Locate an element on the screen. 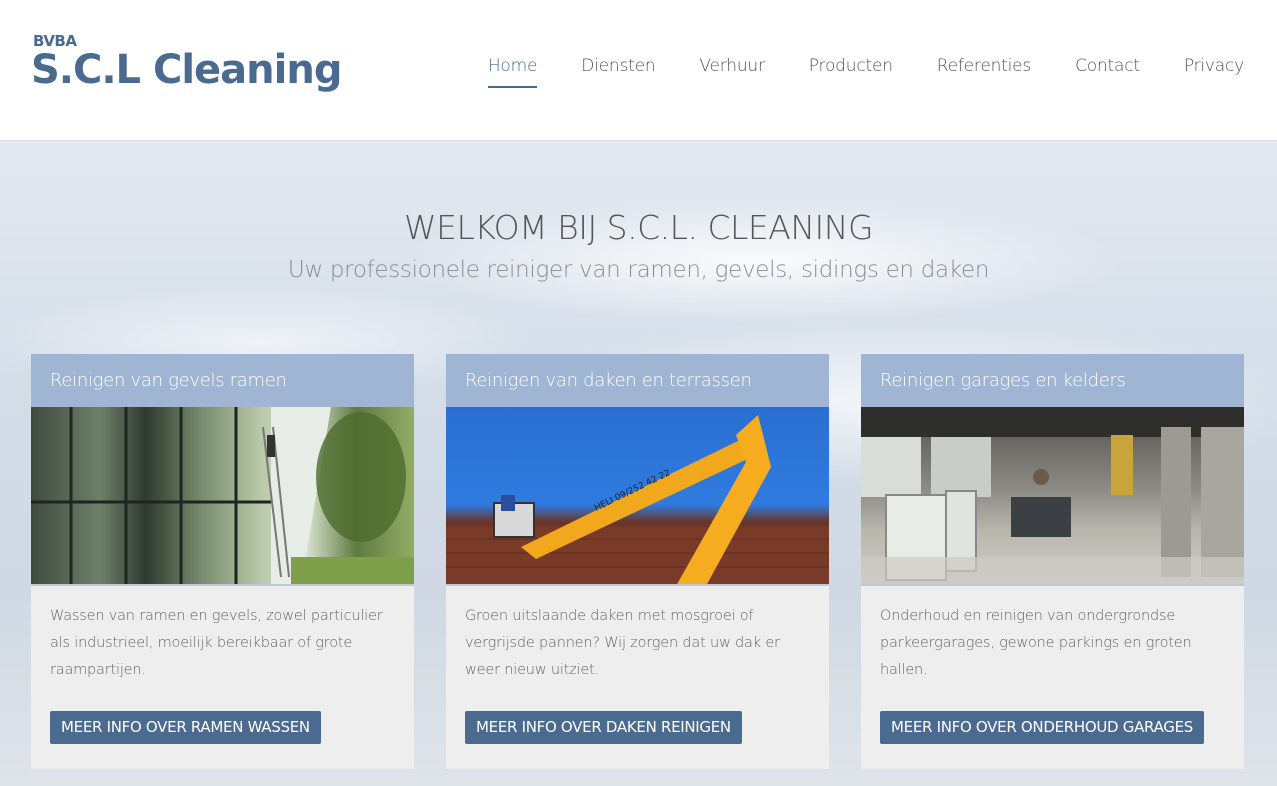 This screenshot has width=1277, height=786. nav-verhuur: Verhuur is located at coordinates (732, 71).